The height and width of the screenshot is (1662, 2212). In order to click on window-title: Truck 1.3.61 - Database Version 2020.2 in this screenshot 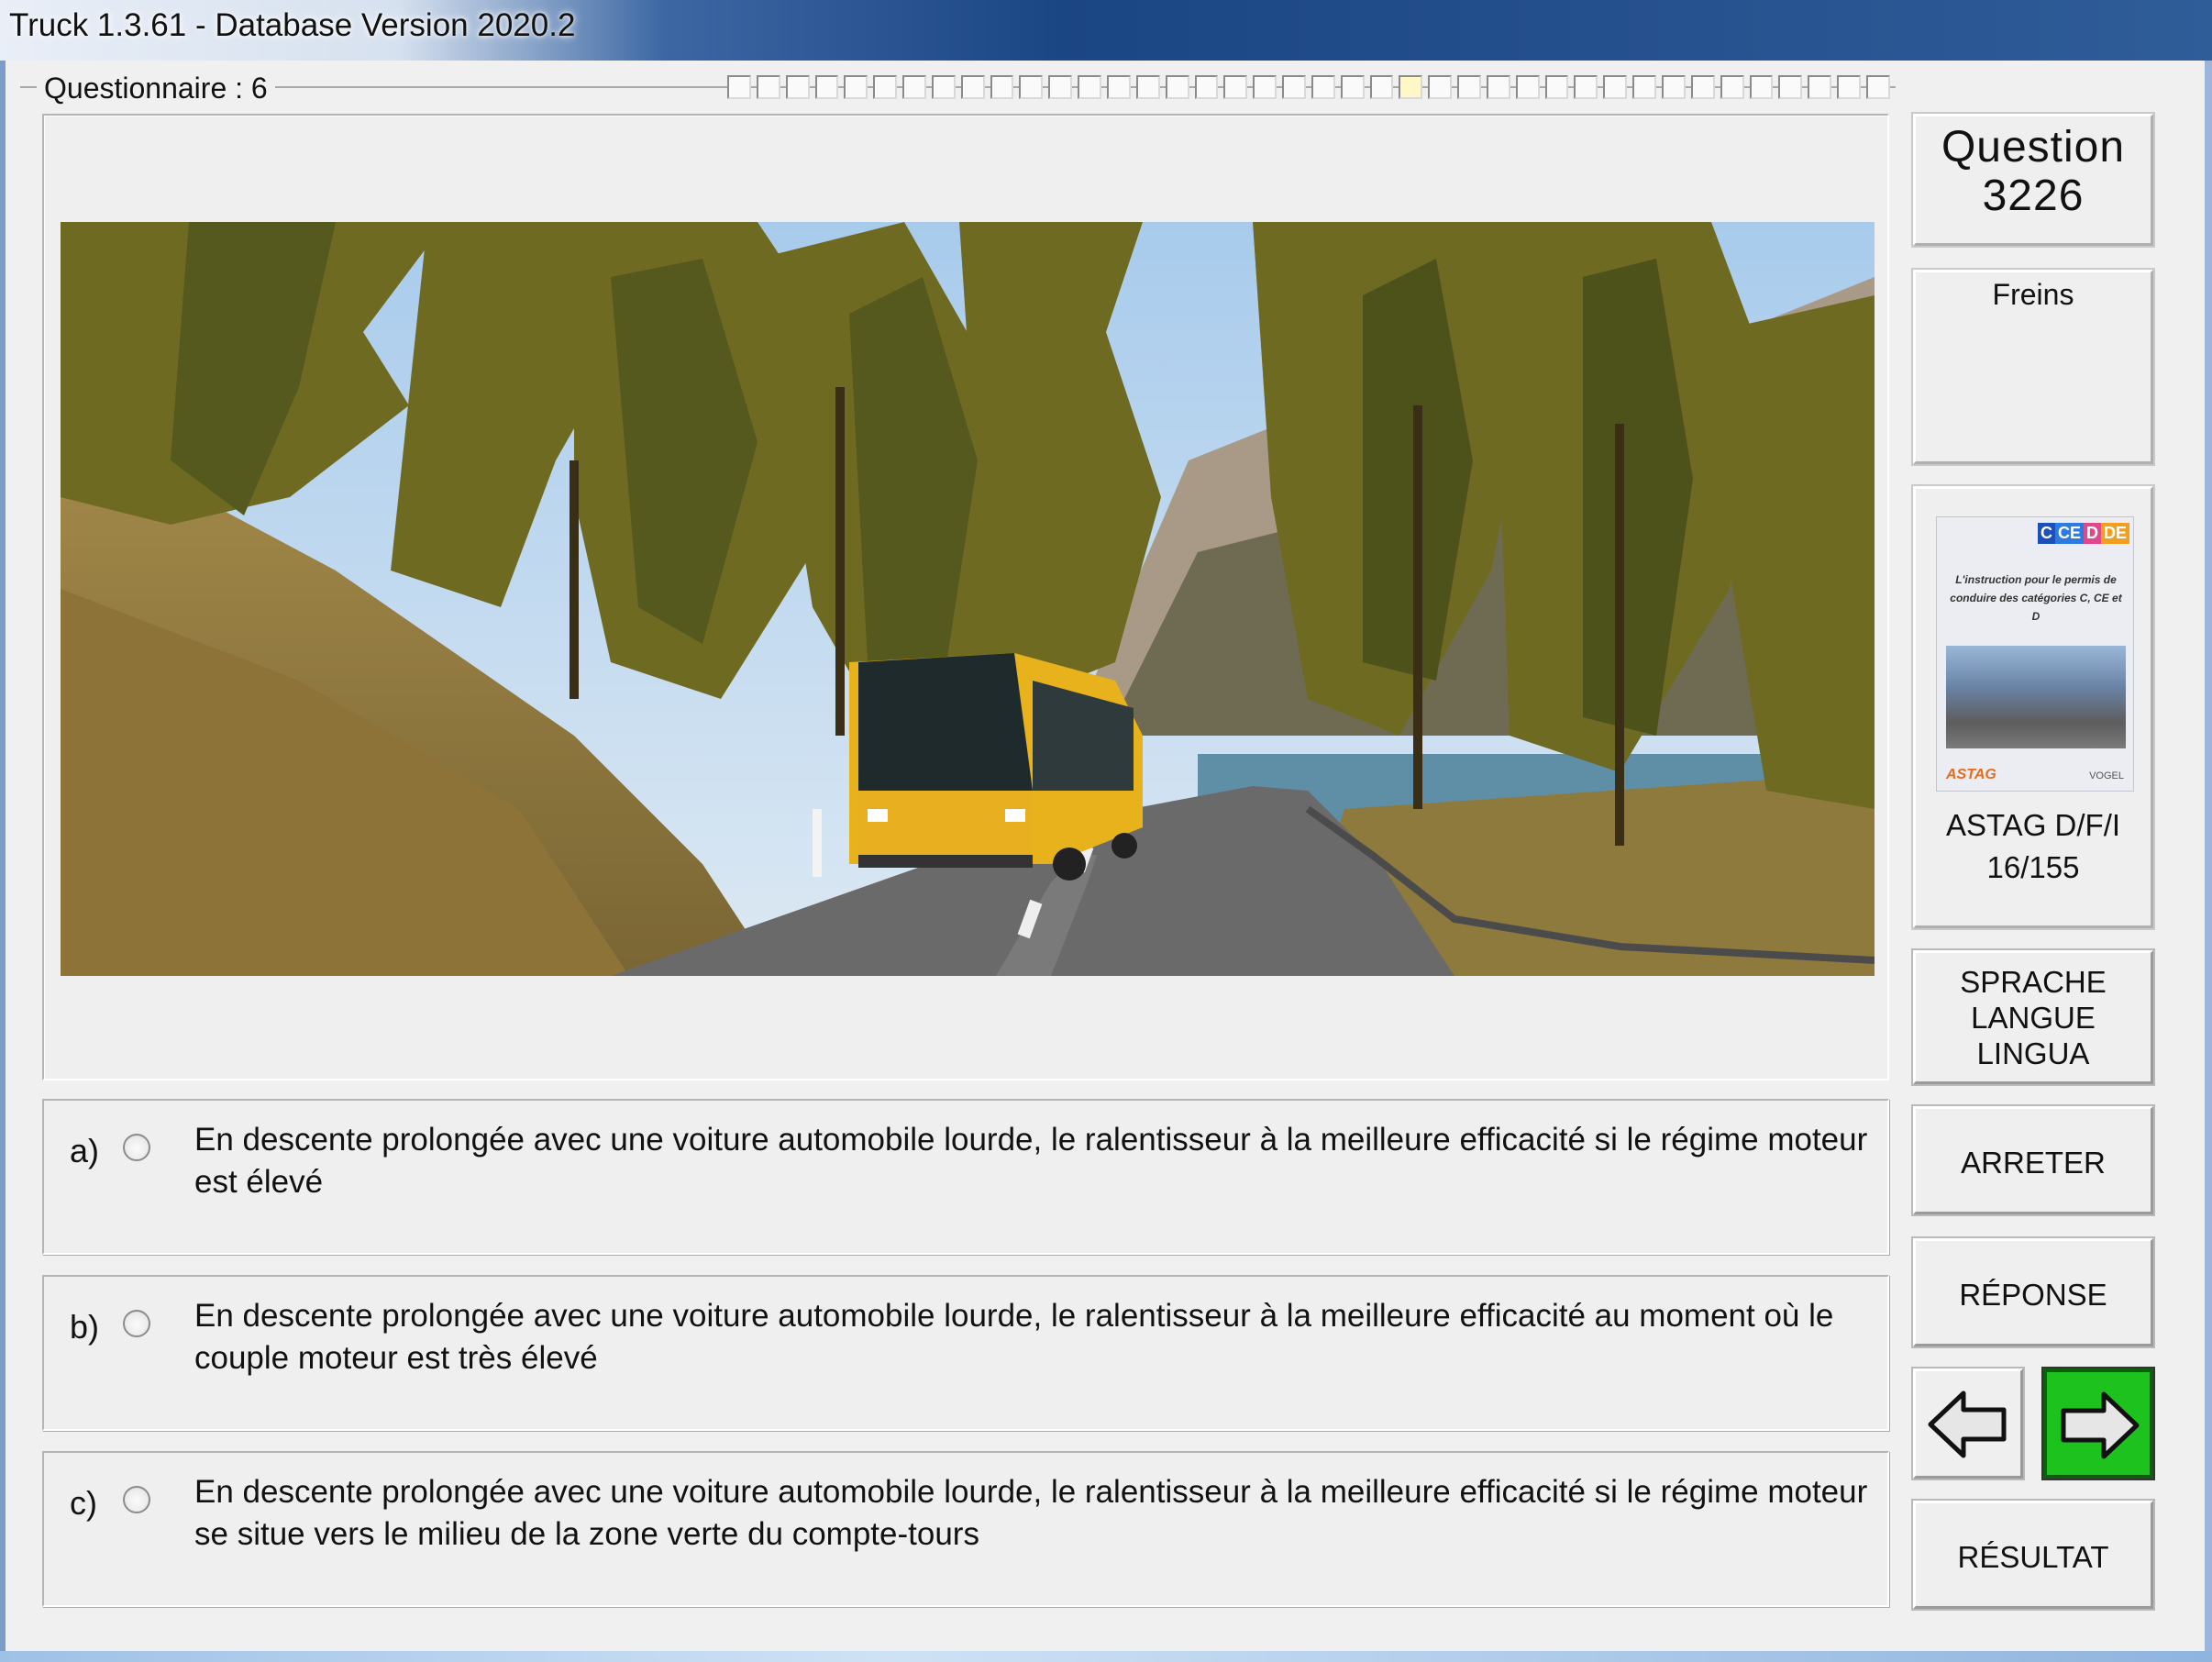, I will do `click(293, 25)`.